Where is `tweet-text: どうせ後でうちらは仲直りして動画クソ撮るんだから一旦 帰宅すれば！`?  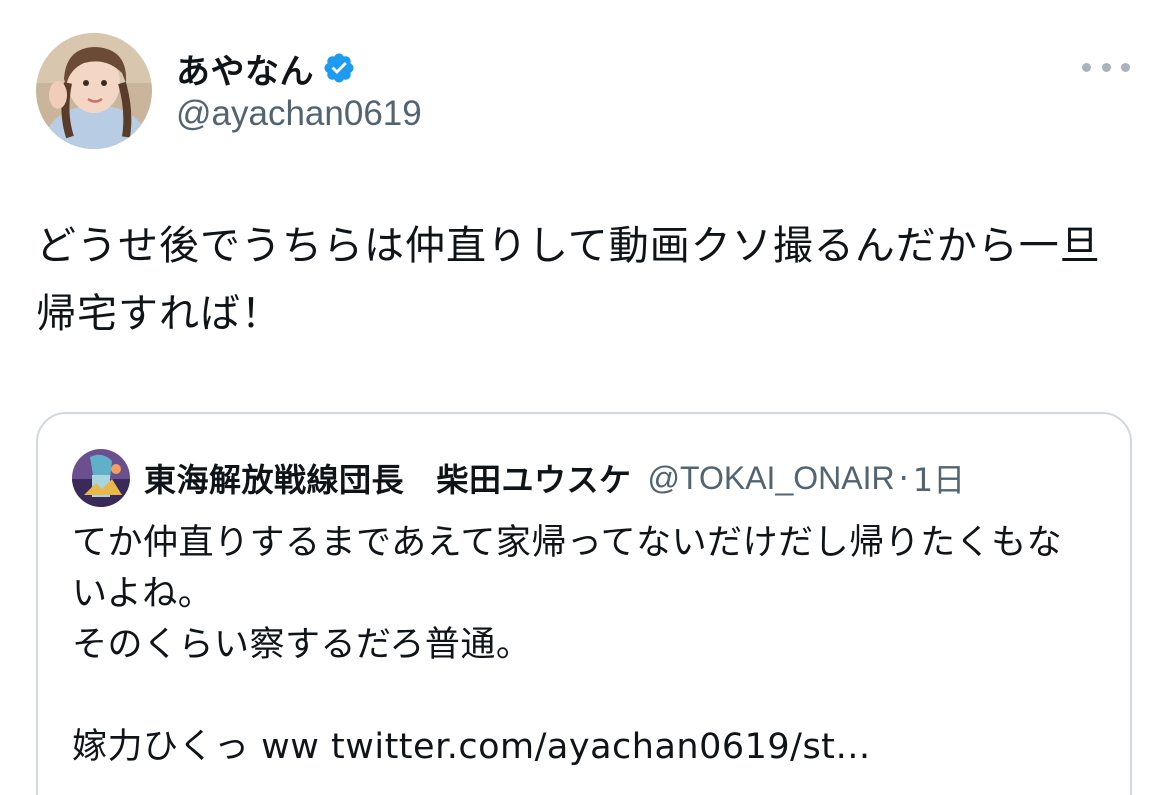 tweet-text: どうせ後でうちらは仲直りして動画クソ撮るんだから一旦 帰宅すれば！ is located at coordinates (568, 280).